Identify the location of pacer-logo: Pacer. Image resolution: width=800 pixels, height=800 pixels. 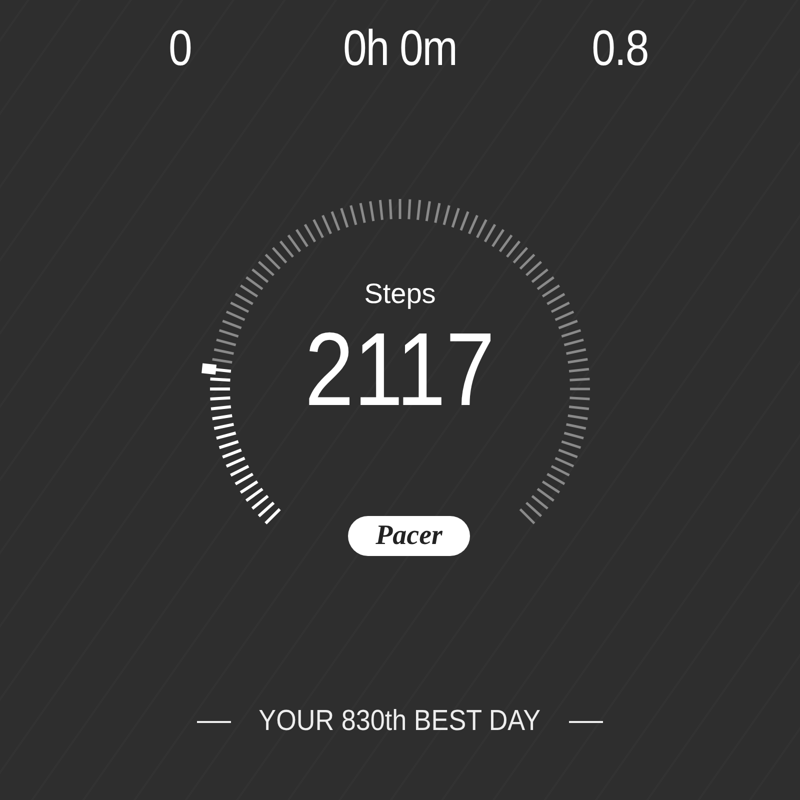
(409, 536).